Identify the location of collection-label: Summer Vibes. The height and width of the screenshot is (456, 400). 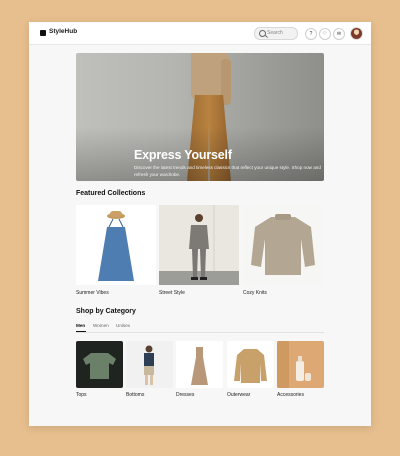
(92, 293).